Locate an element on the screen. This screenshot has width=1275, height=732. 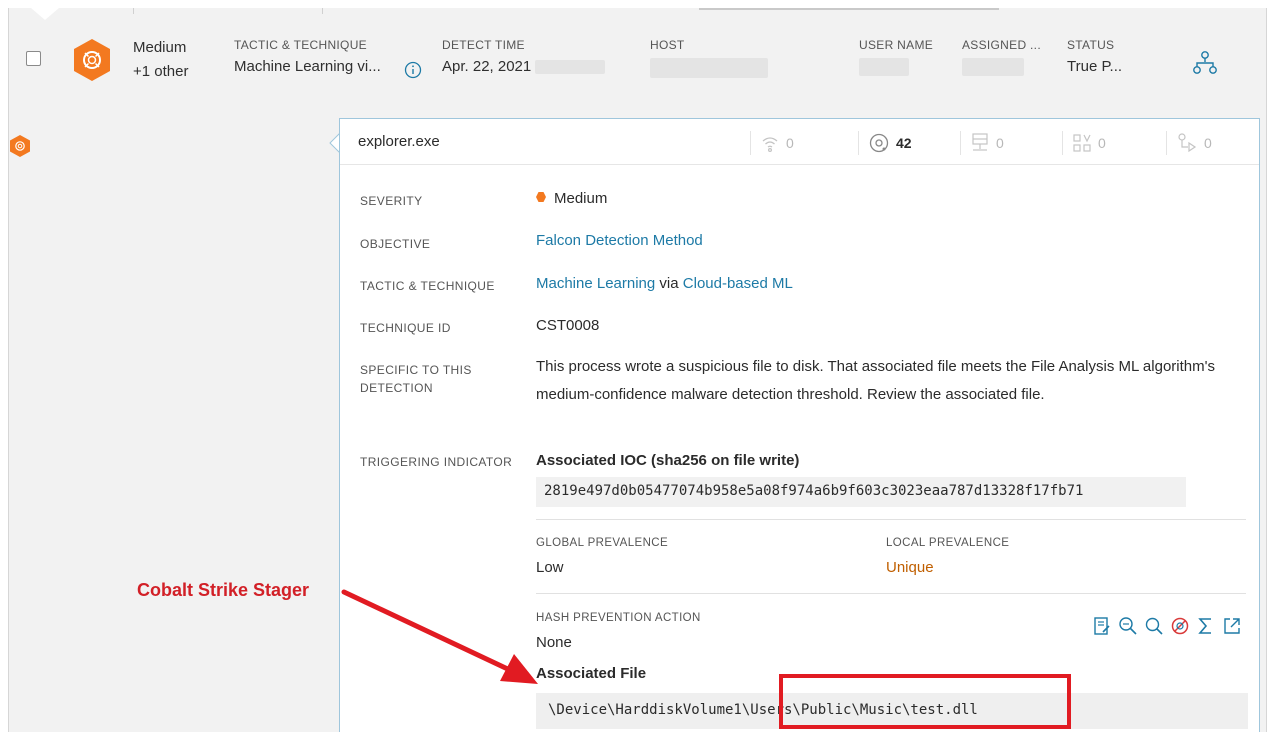
col-detect-time-label: DETECT TIME is located at coordinates (483, 45).